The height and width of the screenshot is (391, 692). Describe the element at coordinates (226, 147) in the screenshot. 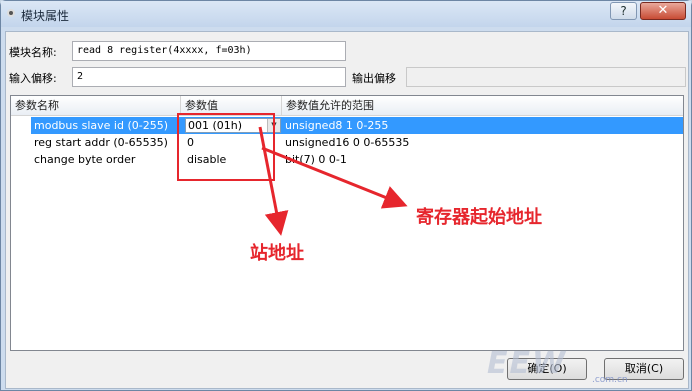

I see `annotation-highlight-box` at that location.